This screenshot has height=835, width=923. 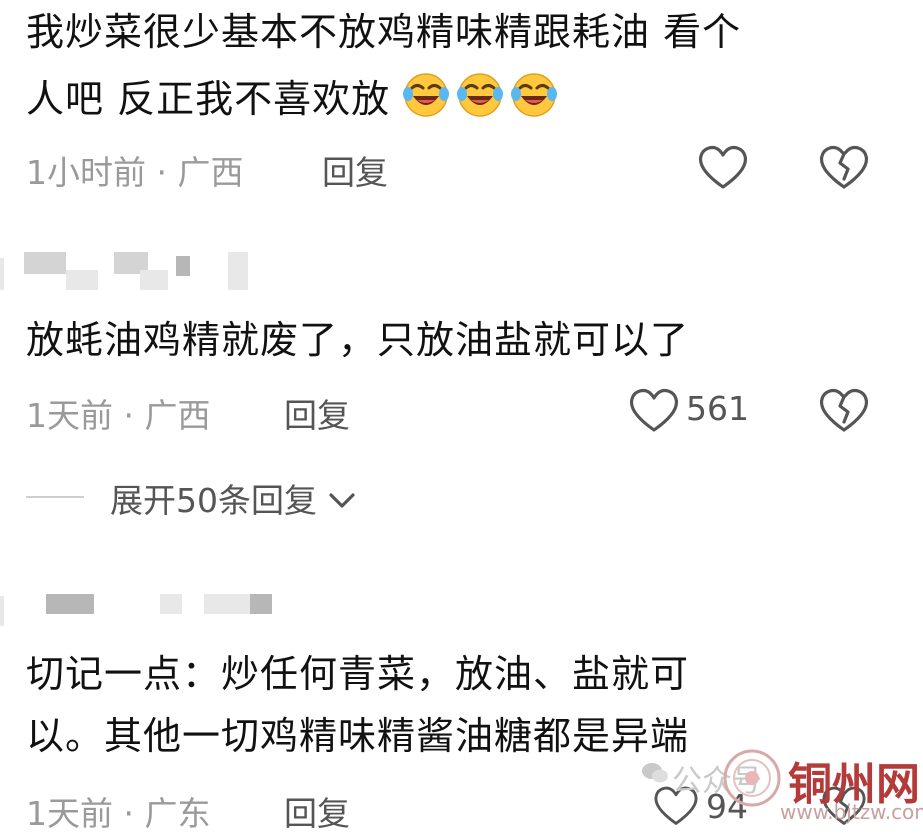 What do you see at coordinates (118, 813) in the screenshot?
I see `comment-meta: 1天前 · 广东` at bounding box center [118, 813].